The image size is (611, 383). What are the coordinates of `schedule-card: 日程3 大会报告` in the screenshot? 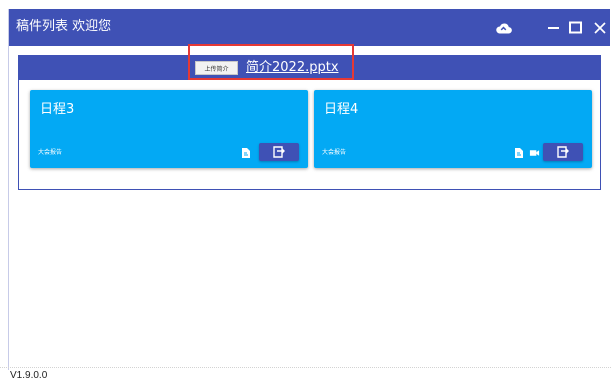 It's located at (169, 129).